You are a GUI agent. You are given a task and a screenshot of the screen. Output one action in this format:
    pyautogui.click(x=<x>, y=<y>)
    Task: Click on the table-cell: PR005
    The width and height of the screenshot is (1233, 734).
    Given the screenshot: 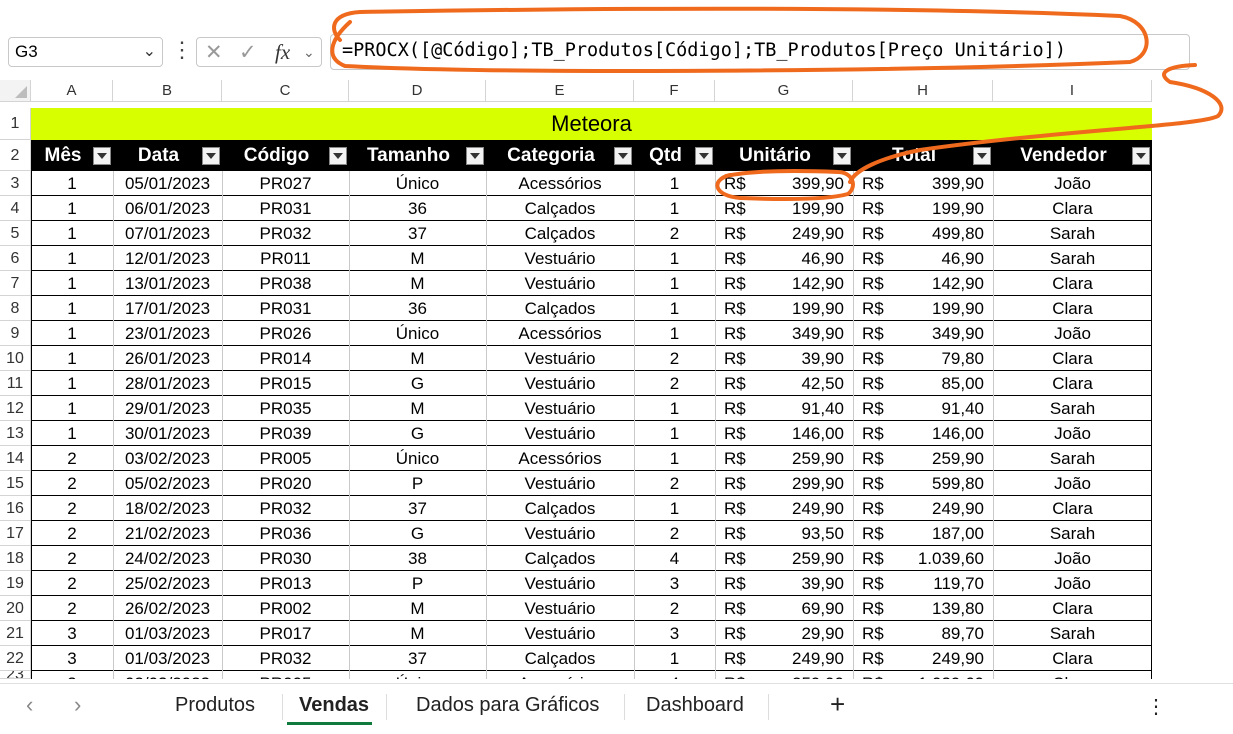 What is the action you would take?
    pyautogui.click(x=285, y=458)
    